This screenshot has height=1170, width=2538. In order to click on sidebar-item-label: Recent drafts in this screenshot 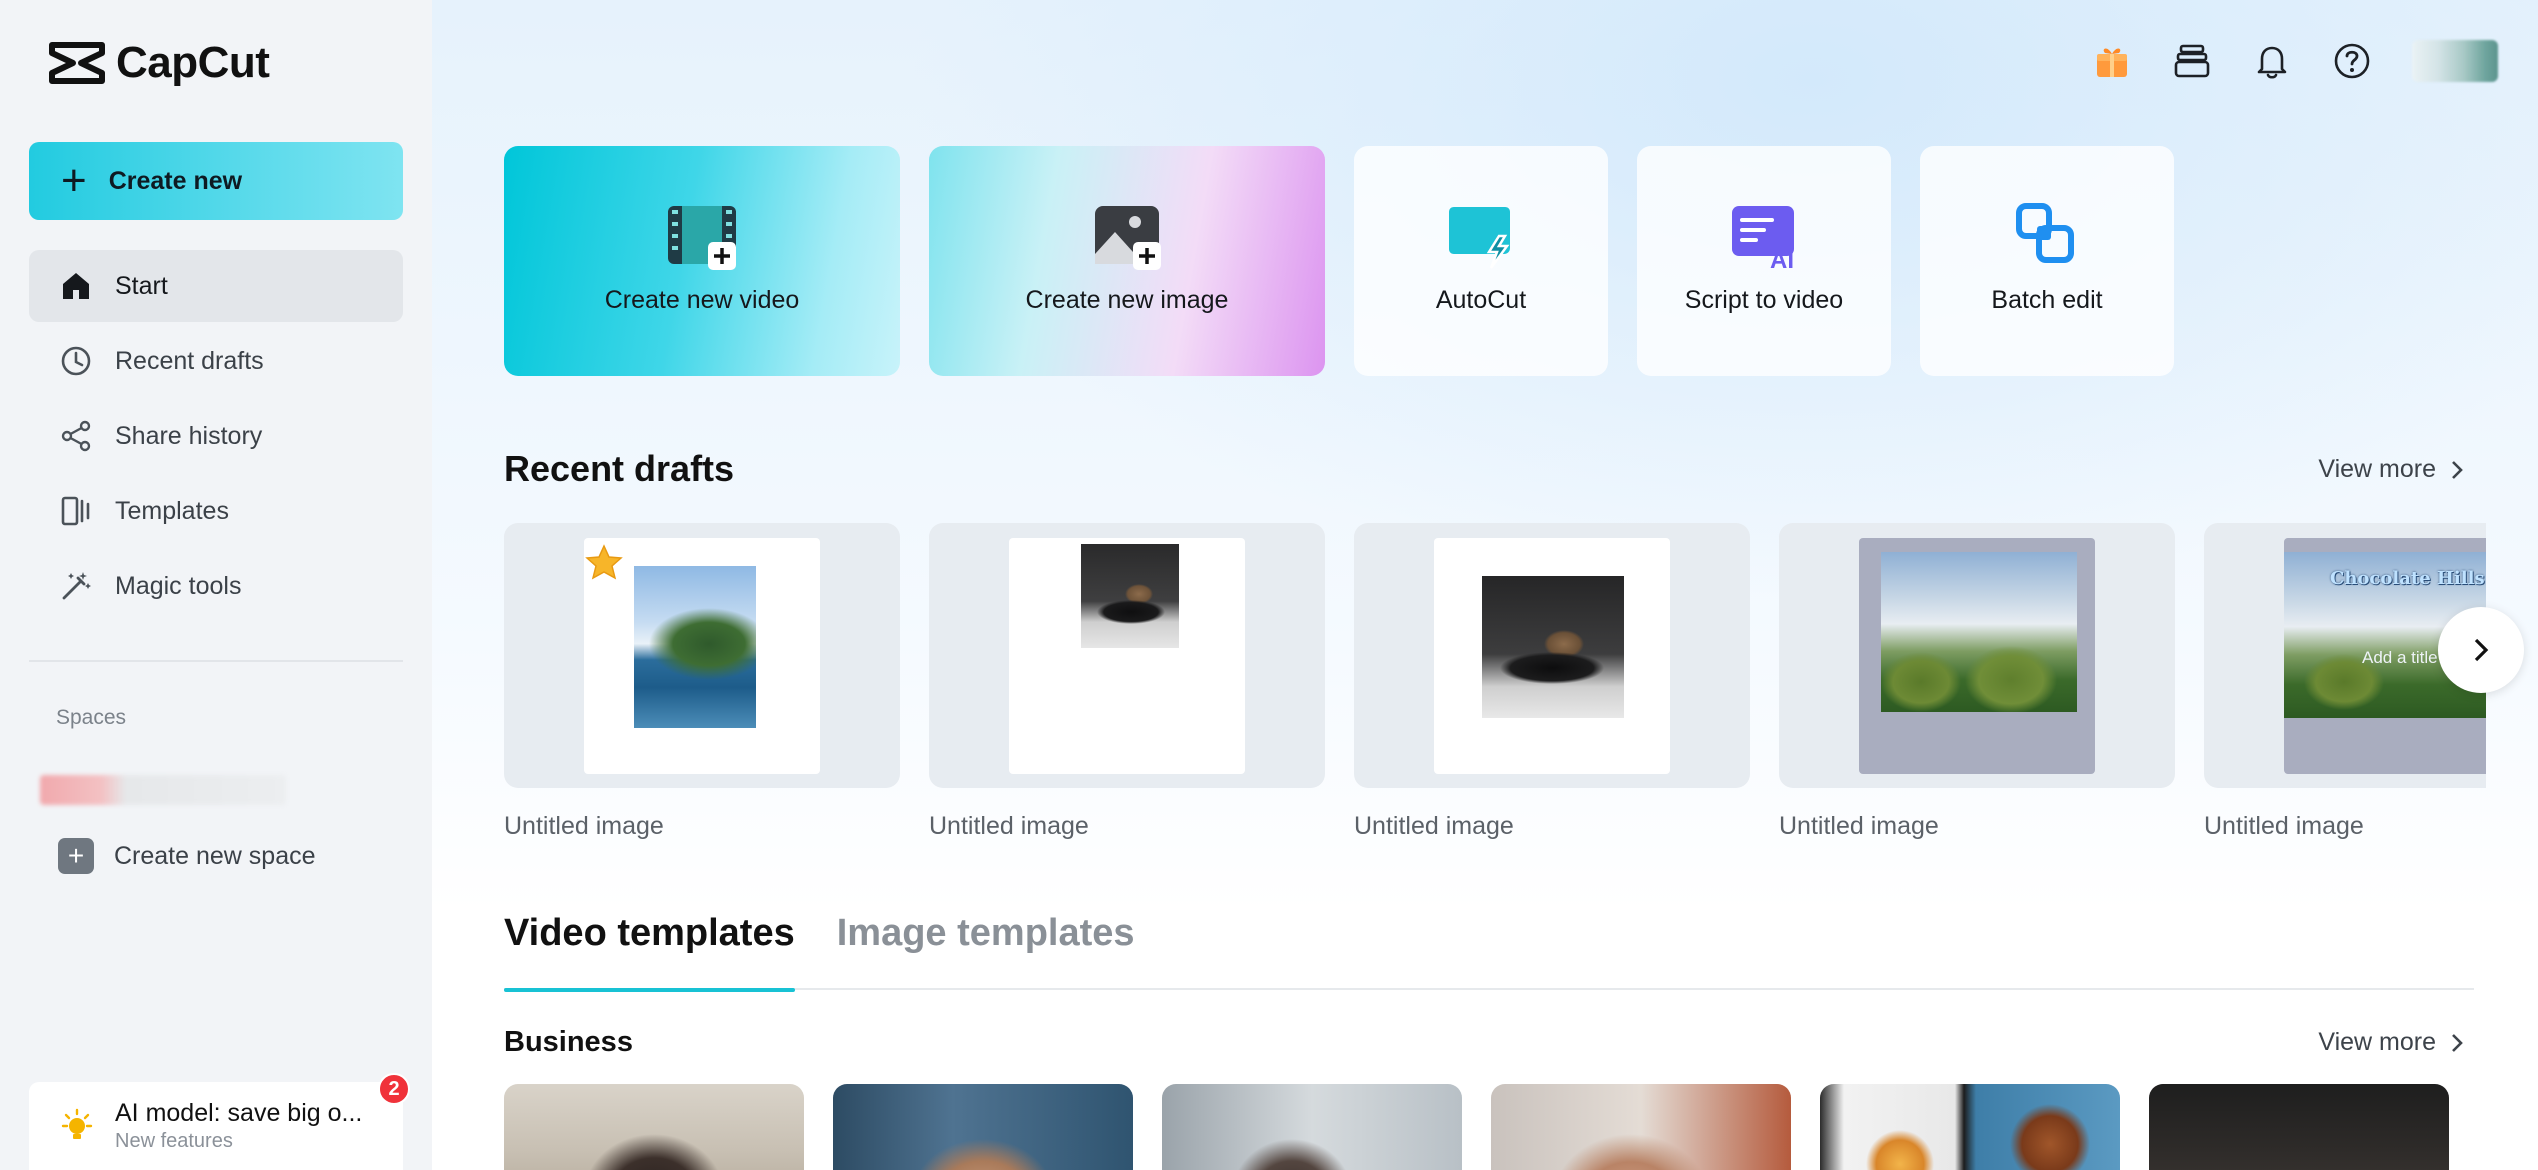, I will do `click(189, 360)`.